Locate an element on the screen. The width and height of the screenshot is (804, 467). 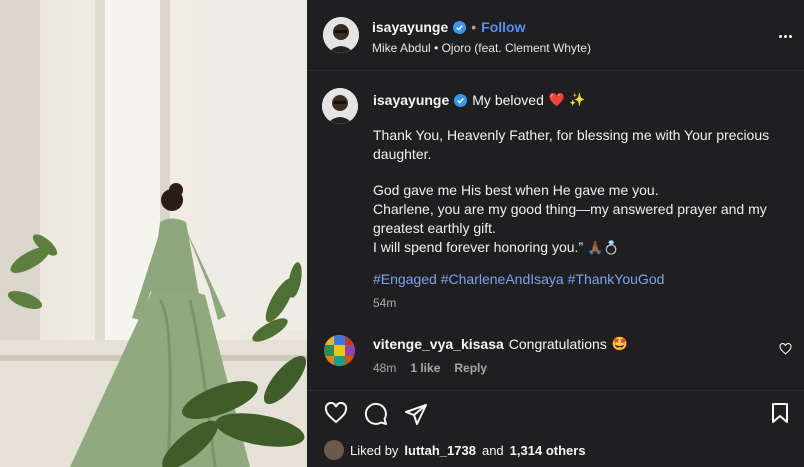
caption-headline-text: My beloved is located at coordinates (508, 100).